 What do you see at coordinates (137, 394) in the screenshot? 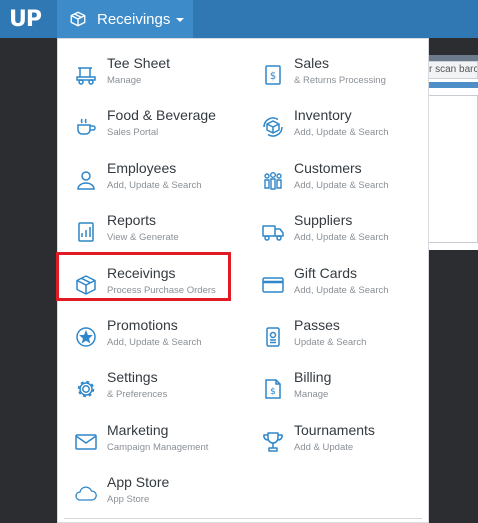
I see `menu-item-subtitle: & Preferences` at bounding box center [137, 394].